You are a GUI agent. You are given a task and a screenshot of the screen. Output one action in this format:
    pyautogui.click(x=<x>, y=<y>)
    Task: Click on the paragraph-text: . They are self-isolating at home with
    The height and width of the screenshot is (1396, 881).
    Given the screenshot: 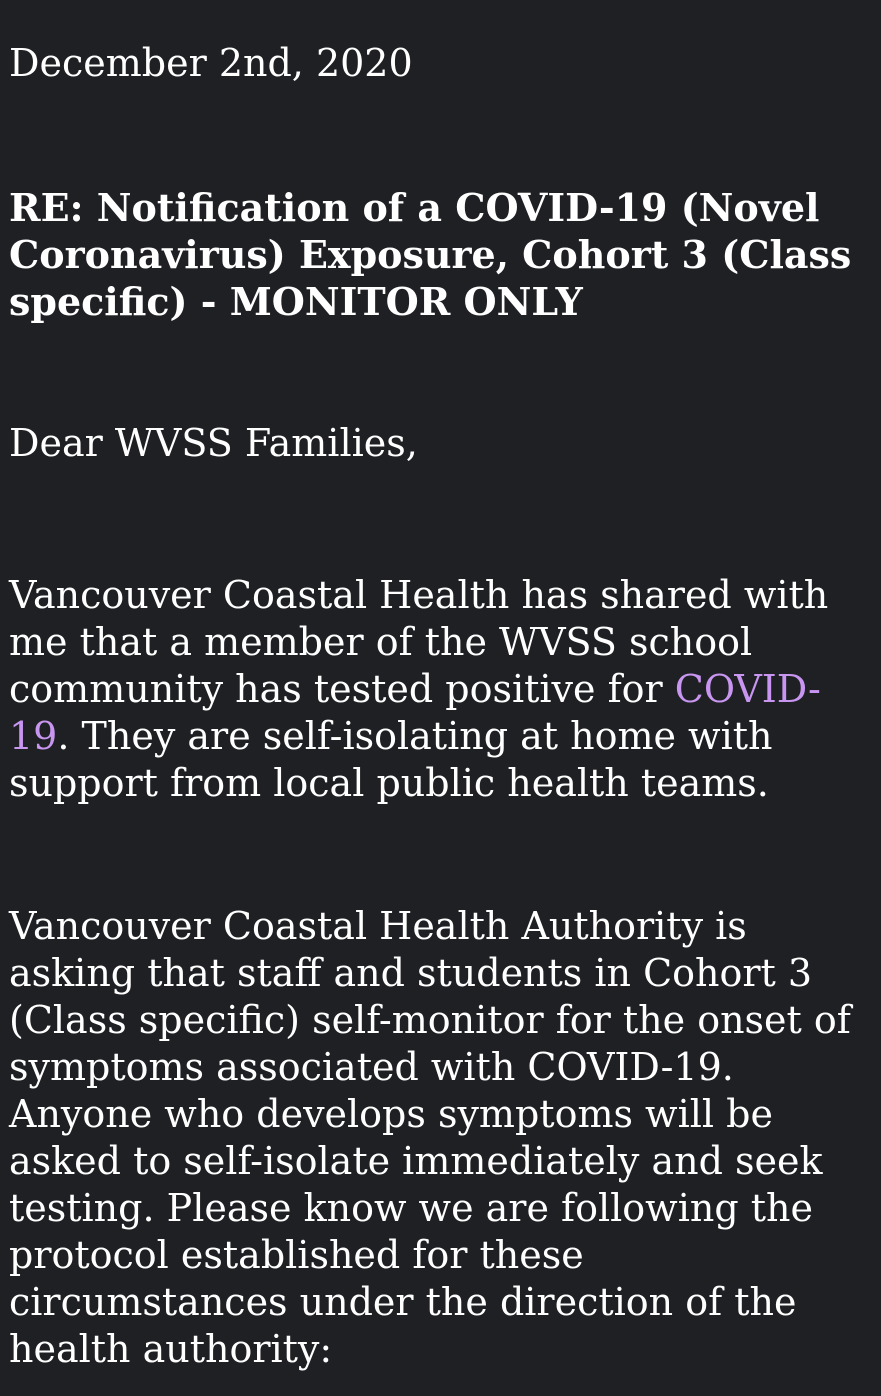 What is the action you would take?
    pyautogui.click(x=415, y=736)
    